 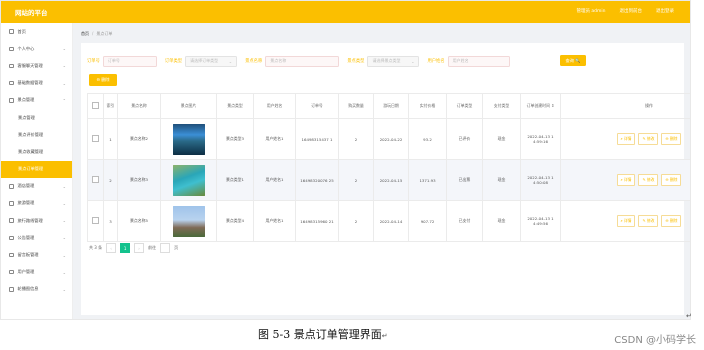 I want to click on cell-name: 景点名称2, so click(x=139, y=139).